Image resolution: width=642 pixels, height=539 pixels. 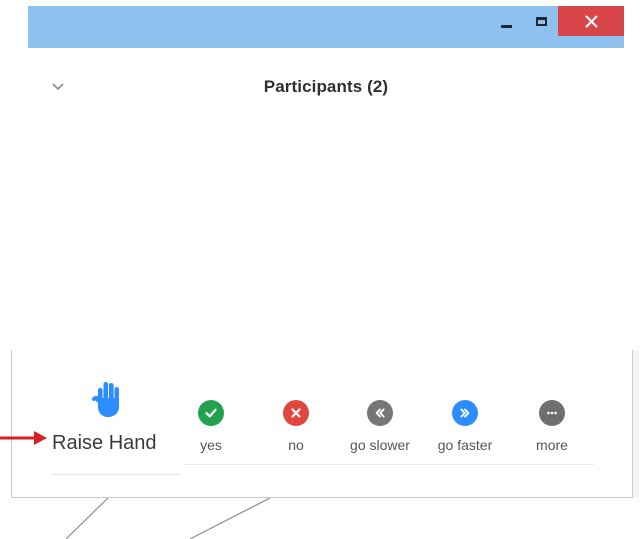 I want to click on feedback-go-slower-button: go slower, so click(x=380, y=430).